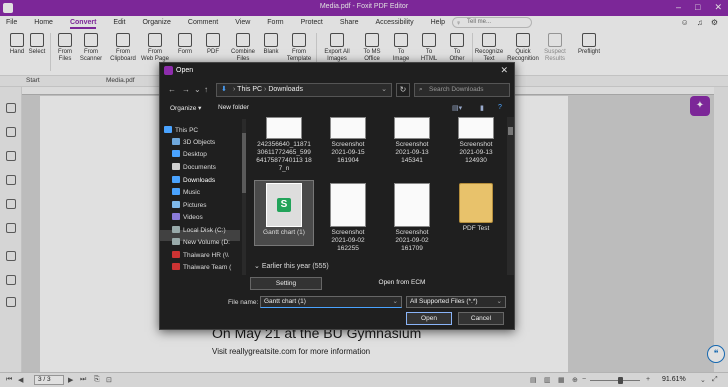  Describe the element at coordinates (429, 318) in the screenshot. I see `open-button: Open` at that location.